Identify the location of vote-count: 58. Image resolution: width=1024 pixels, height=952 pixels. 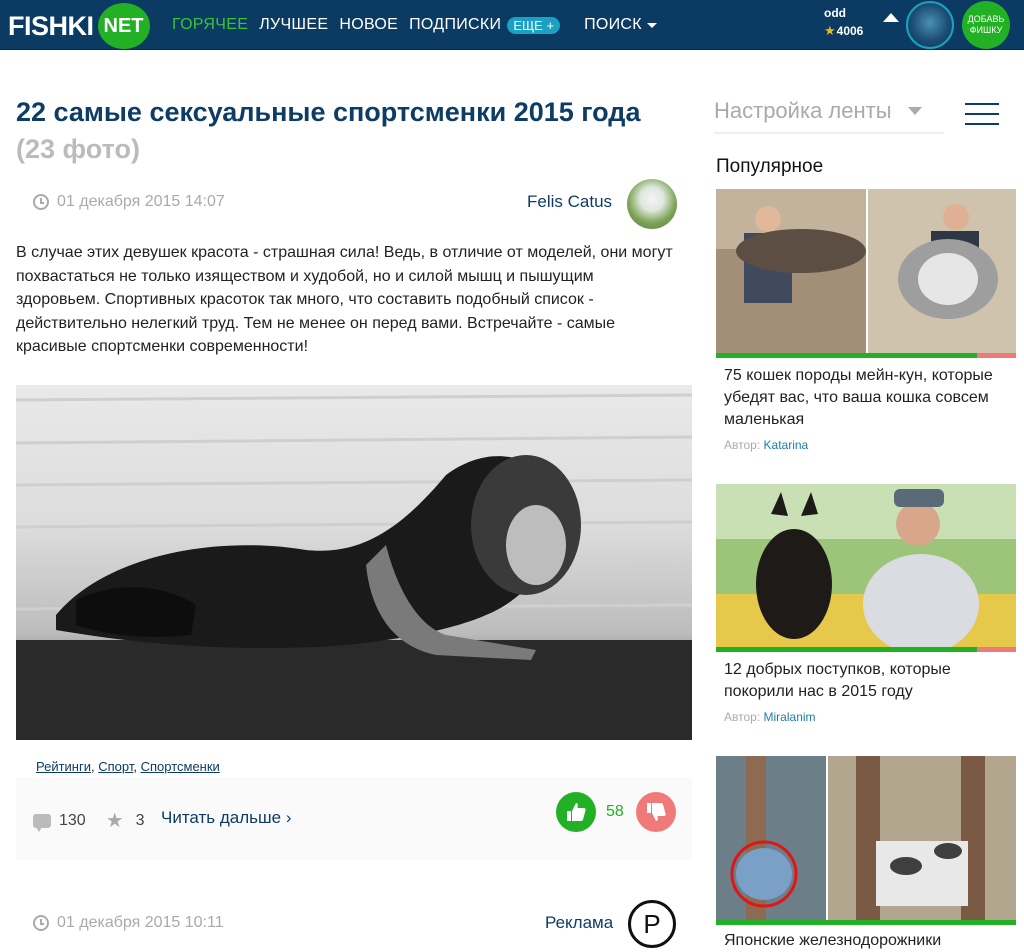
(615, 811).